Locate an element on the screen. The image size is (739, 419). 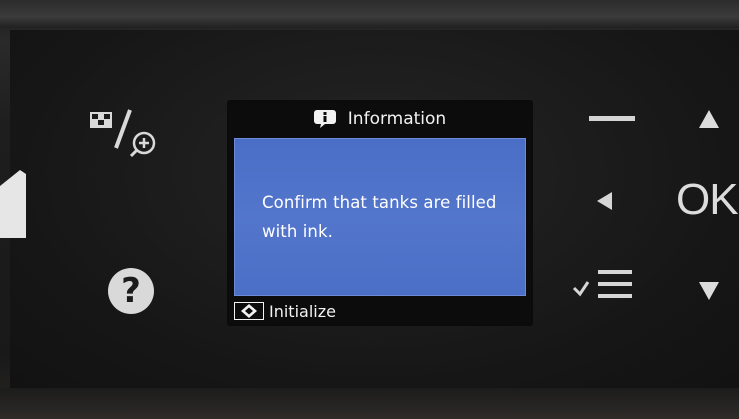
message-area: Confirm that tanks are filled with ink. is located at coordinates (380, 217).